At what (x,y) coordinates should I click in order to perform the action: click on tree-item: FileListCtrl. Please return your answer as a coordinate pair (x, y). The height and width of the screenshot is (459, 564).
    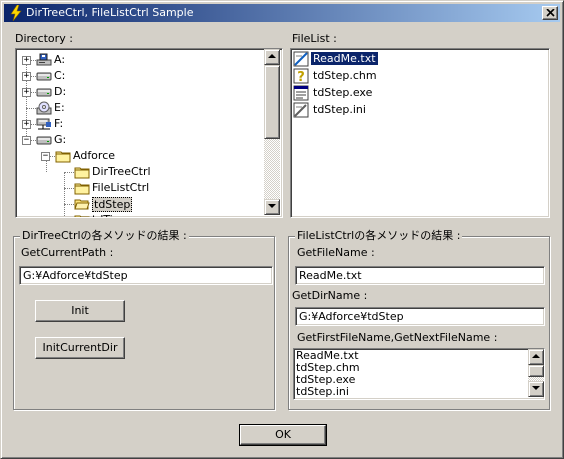
    Looking at the image, I should click on (140, 188).